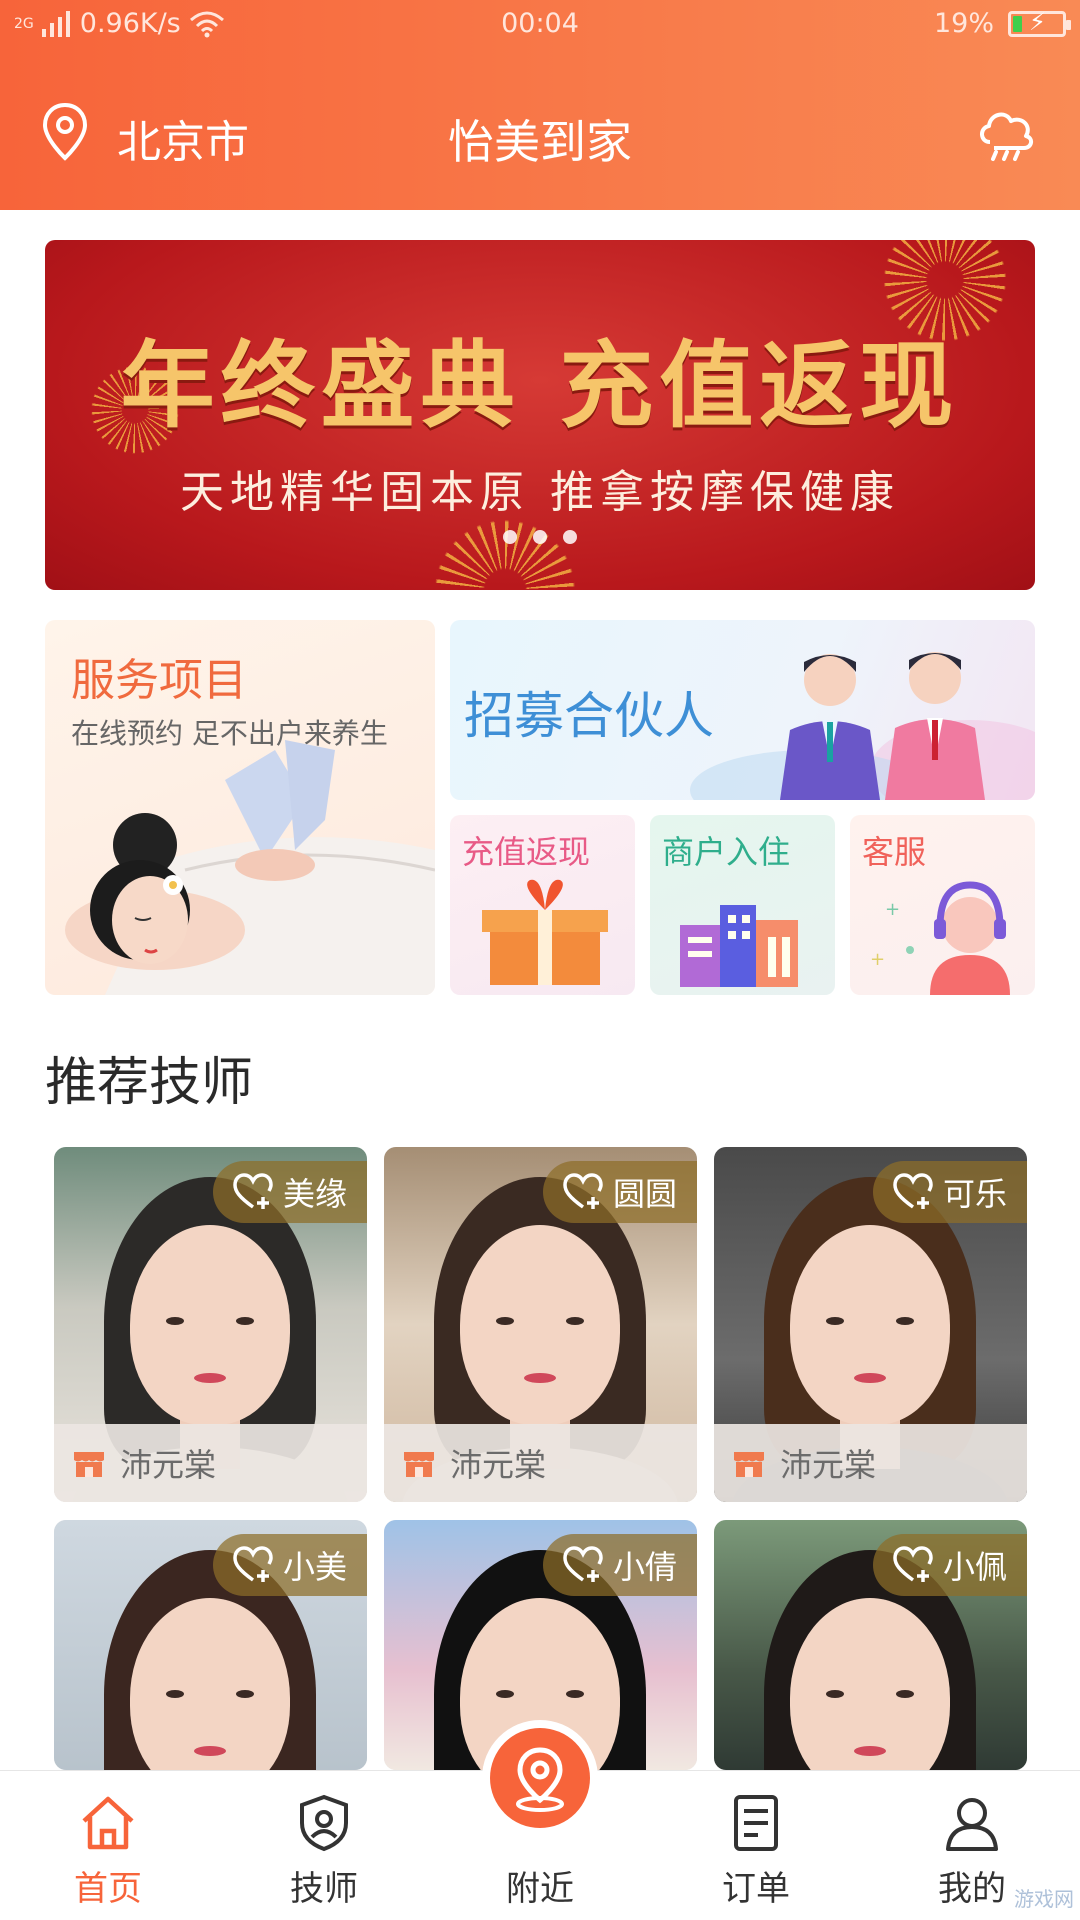 The height and width of the screenshot is (1920, 1080). Describe the element at coordinates (505, 550) in the screenshot. I see `firework-decoration` at that location.